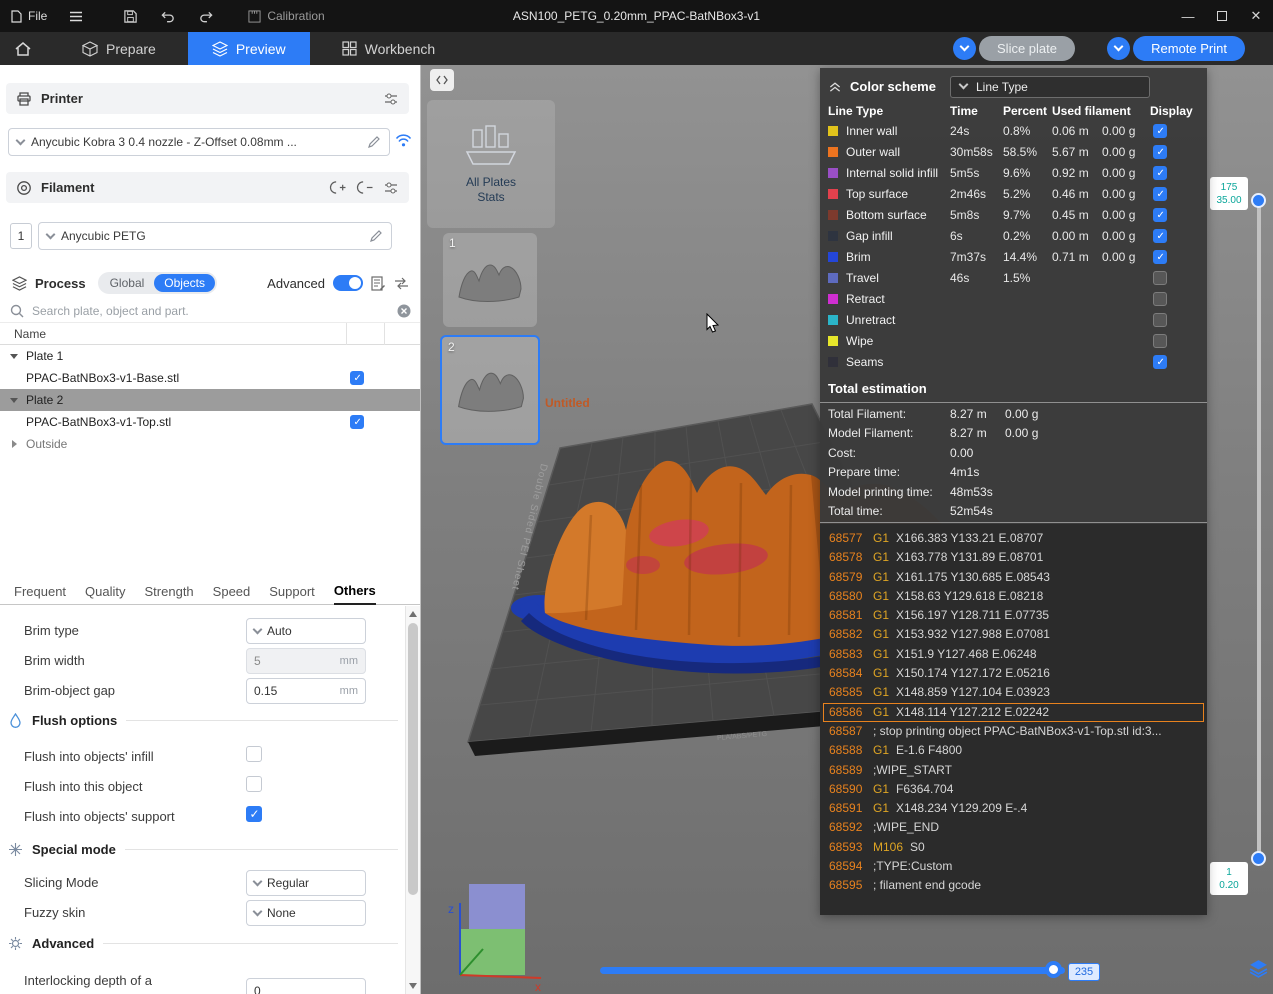 The image size is (1273, 994). What do you see at coordinates (14, 444) in the screenshot?
I see `chevron-right-icon` at bounding box center [14, 444].